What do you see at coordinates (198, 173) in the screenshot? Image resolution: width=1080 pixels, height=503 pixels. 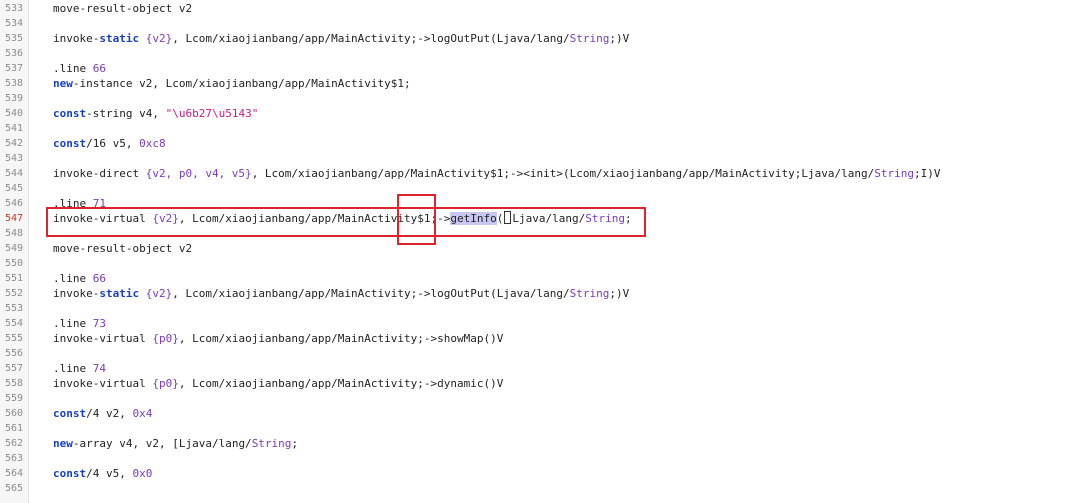 I see `code-token: {v2, p0, v4, v5}` at bounding box center [198, 173].